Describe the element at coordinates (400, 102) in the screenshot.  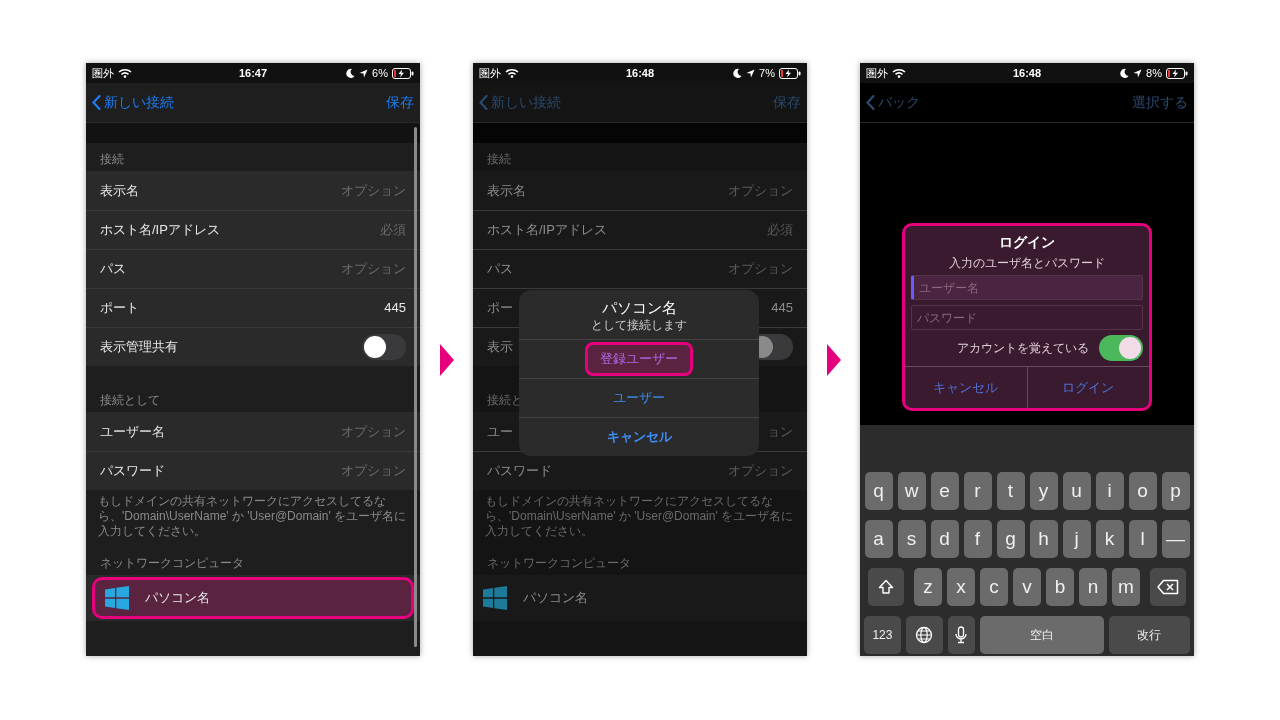
I see `nav-action-button: 保存` at that location.